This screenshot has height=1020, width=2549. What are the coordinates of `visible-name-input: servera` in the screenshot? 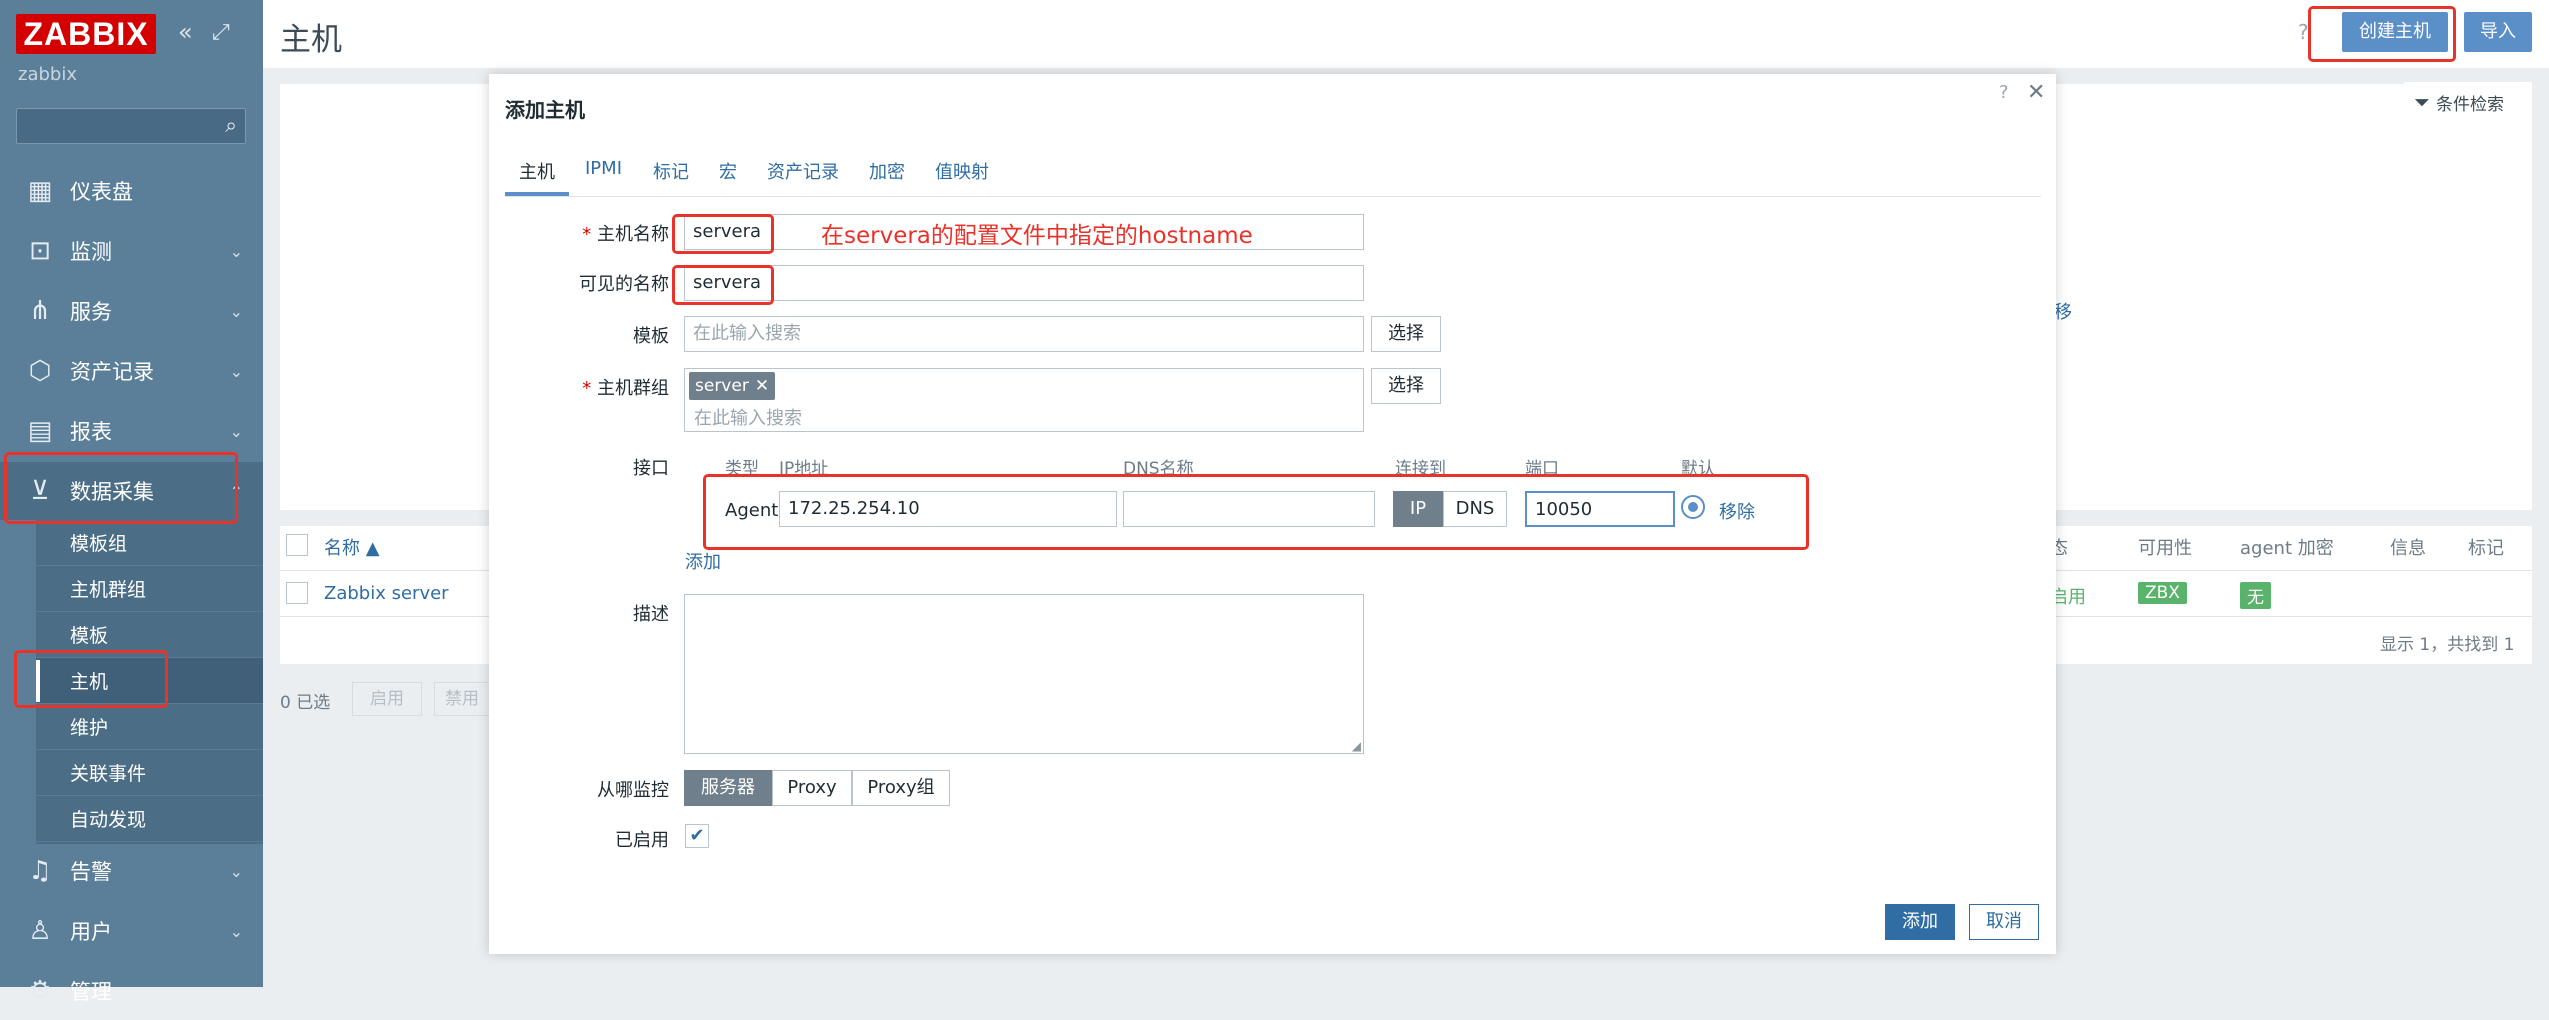 It's located at (1024, 283).